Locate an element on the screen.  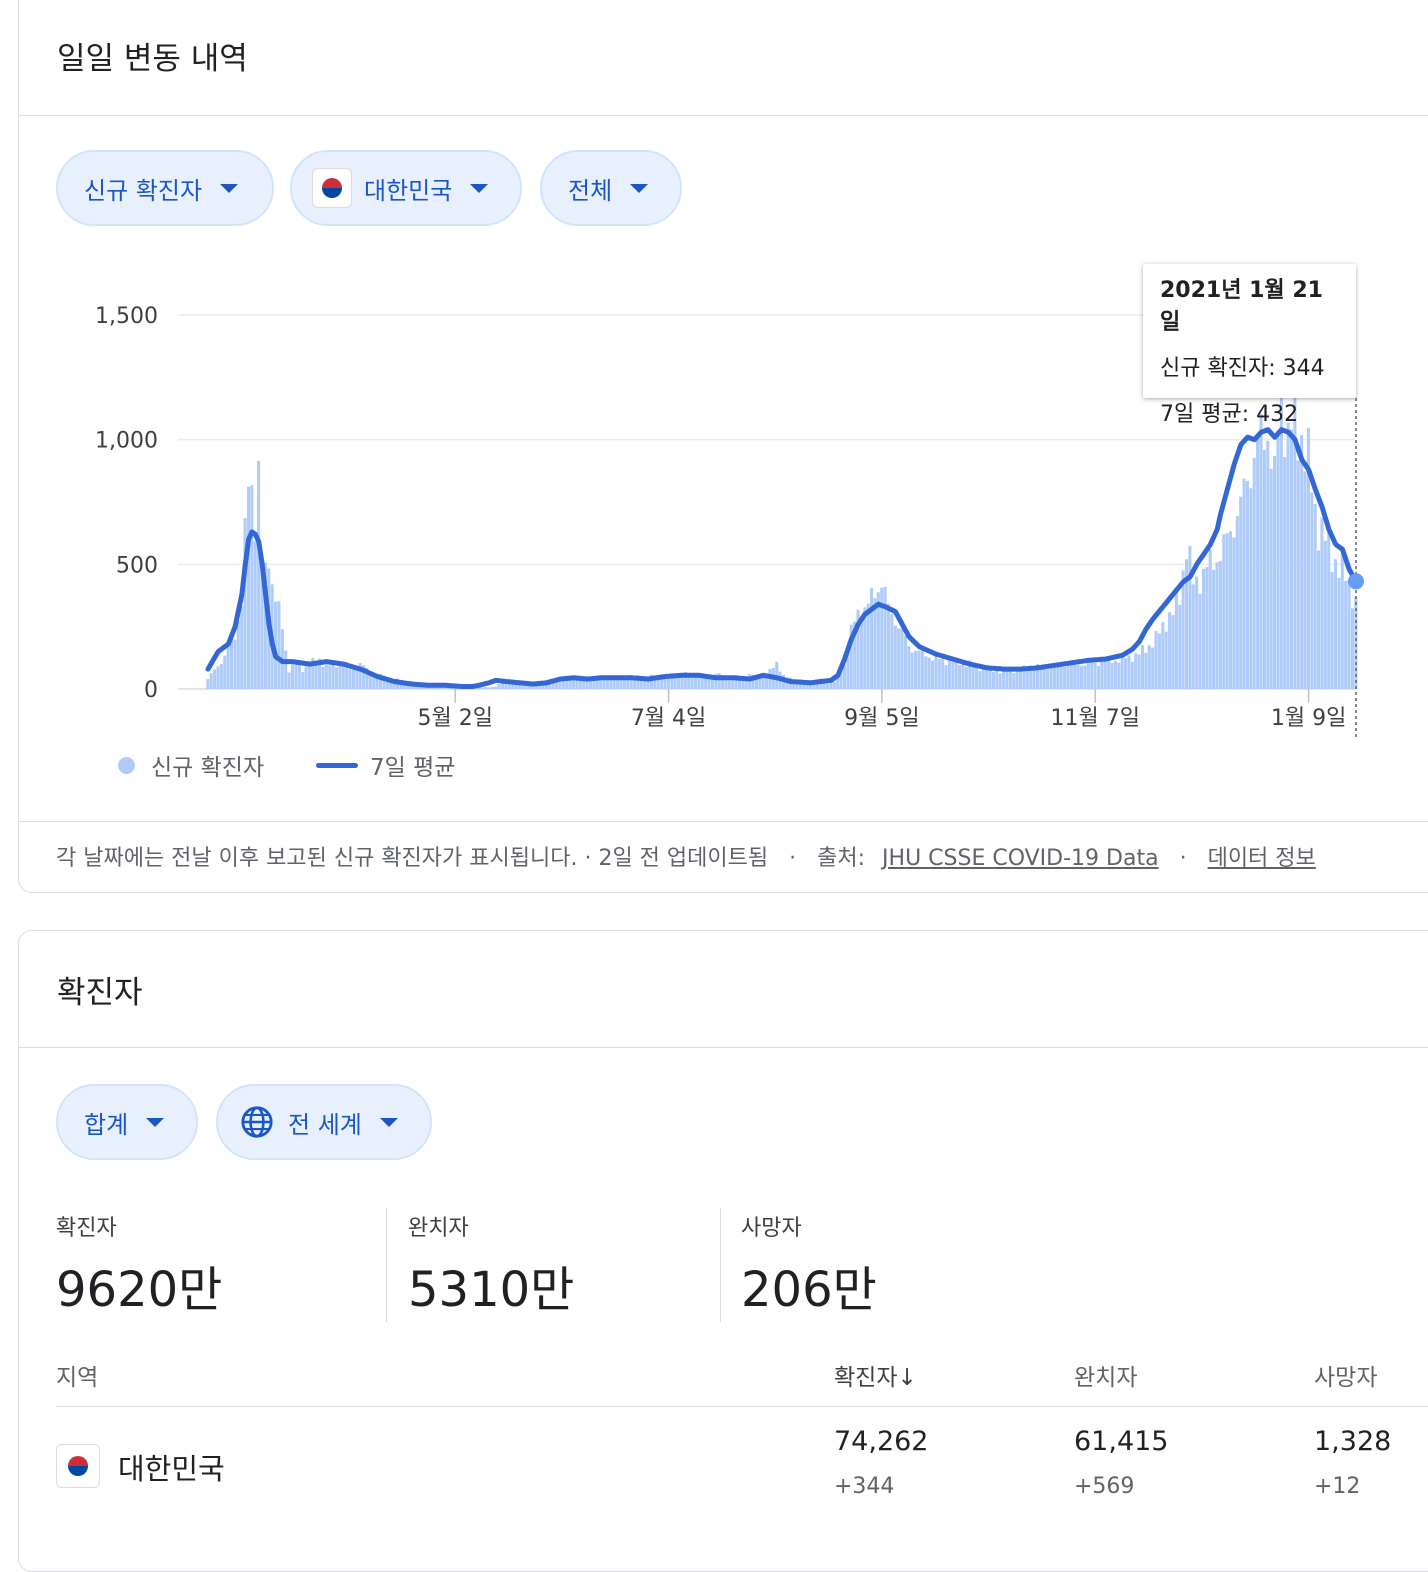
row-deaths: 1,328 is located at coordinates (1353, 1441).